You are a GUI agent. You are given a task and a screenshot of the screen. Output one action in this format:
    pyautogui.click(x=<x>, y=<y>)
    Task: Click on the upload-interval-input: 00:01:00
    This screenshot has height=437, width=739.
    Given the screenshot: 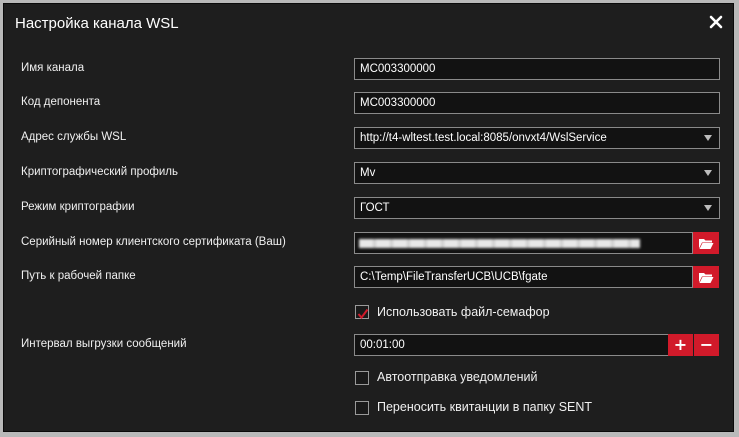 What is the action you would take?
    pyautogui.click(x=512, y=345)
    